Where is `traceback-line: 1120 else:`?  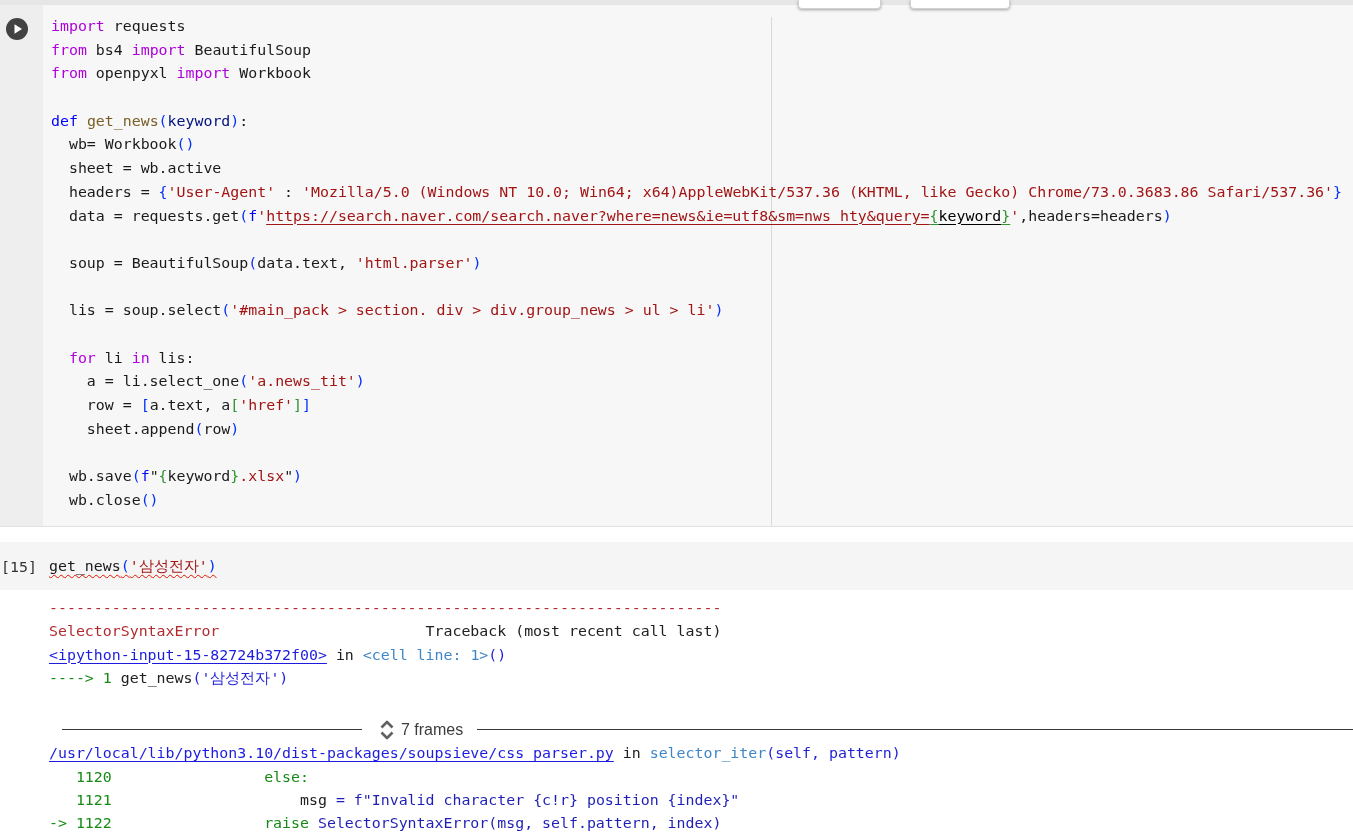
traceback-line: 1120 else: is located at coordinates (192, 777).